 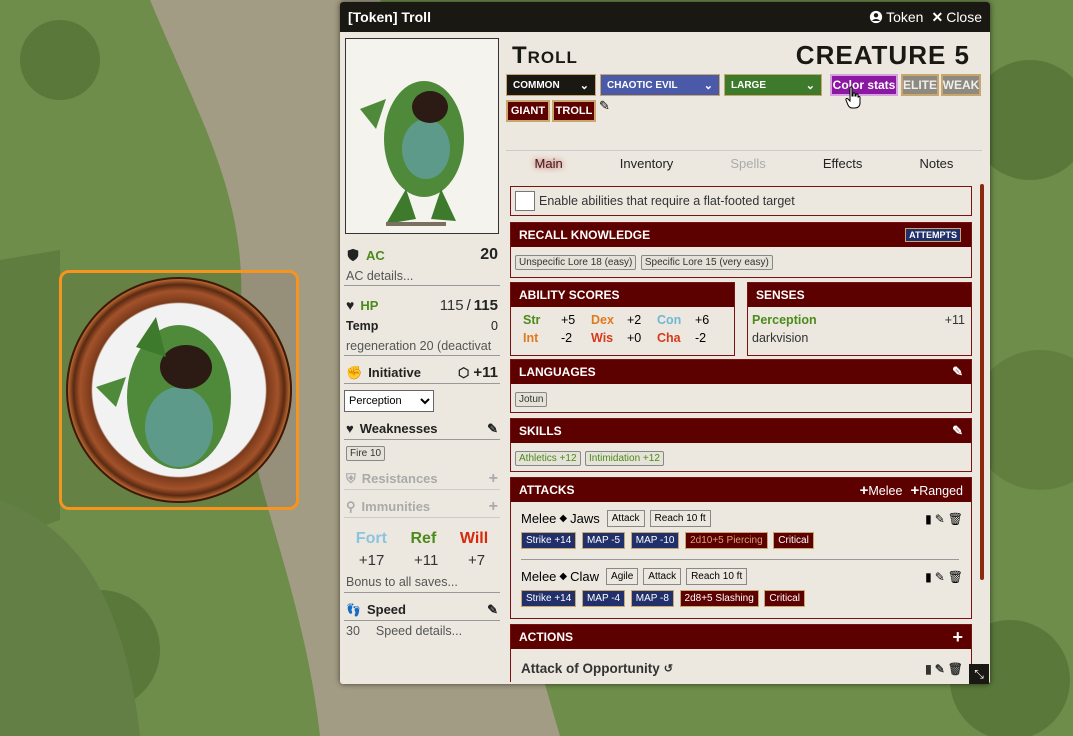 I want to click on hp-max: 115, so click(x=486, y=305).